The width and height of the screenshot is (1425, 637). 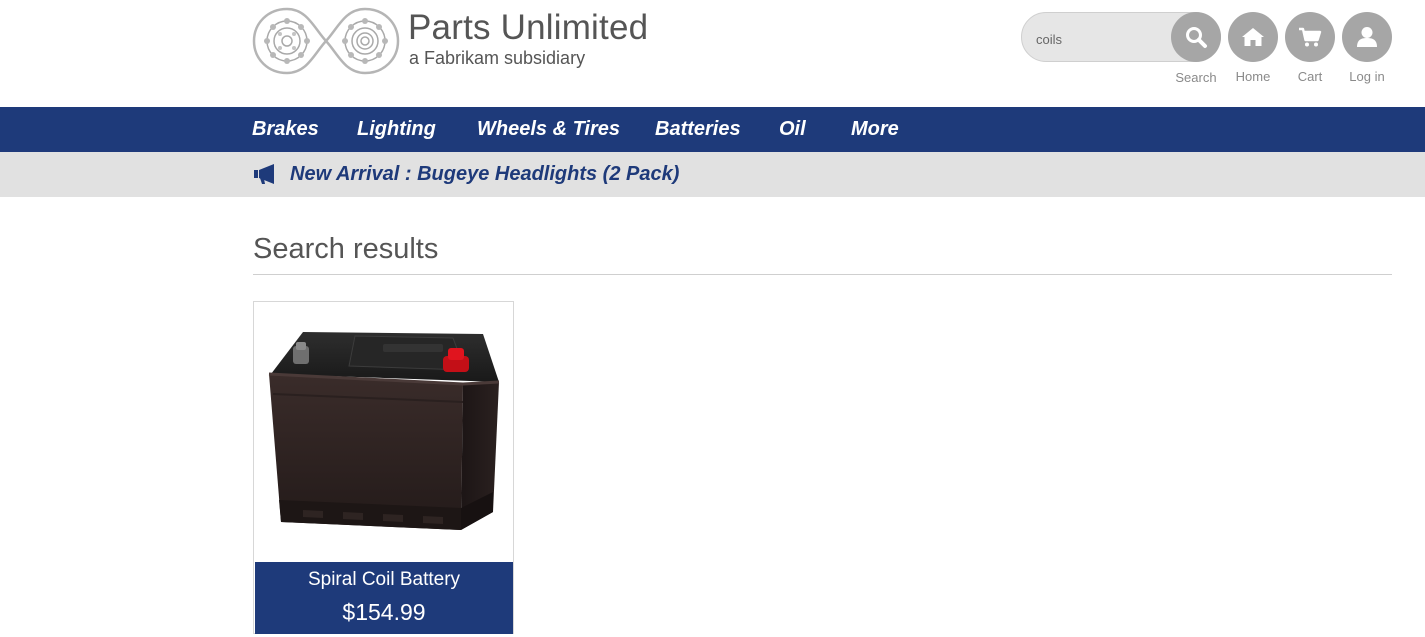 What do you see at coordinates (822, 274) in the screenshot?
I see `divider` at bounding box center [822, 274].